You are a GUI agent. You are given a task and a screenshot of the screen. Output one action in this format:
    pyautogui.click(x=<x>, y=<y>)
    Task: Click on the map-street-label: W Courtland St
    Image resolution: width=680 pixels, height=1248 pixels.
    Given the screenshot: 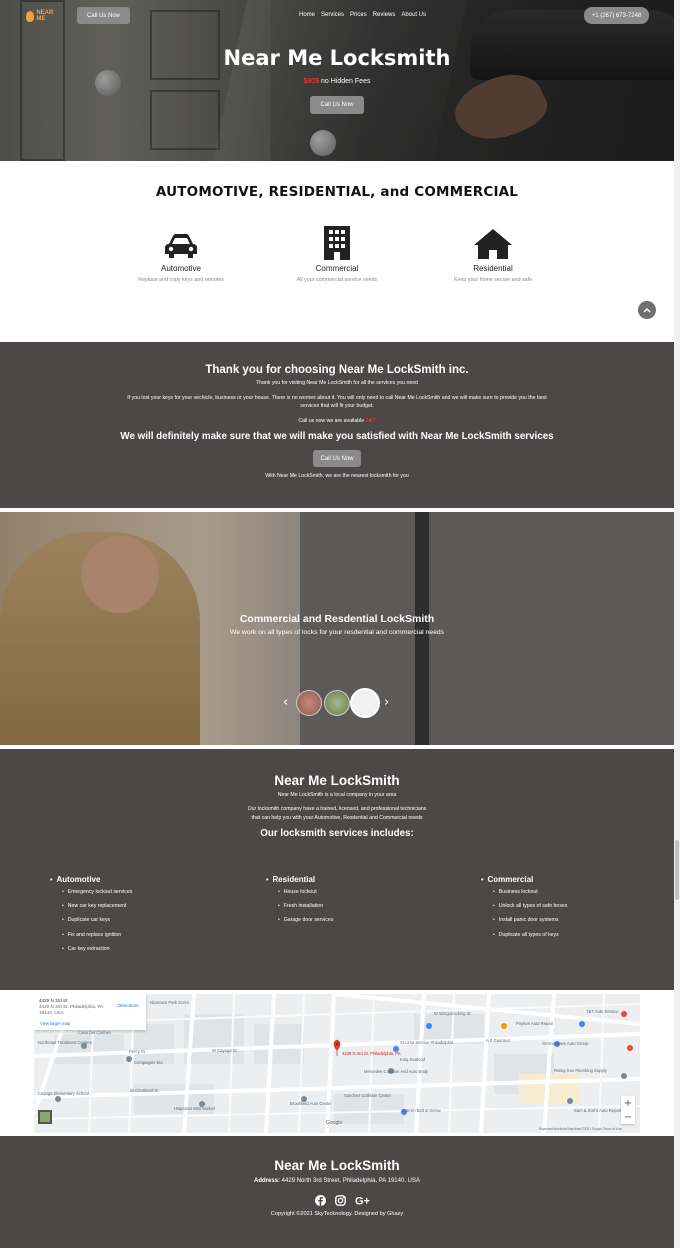 What is the action you would take?
    pyautogui.click(x=144, y=1090)
    